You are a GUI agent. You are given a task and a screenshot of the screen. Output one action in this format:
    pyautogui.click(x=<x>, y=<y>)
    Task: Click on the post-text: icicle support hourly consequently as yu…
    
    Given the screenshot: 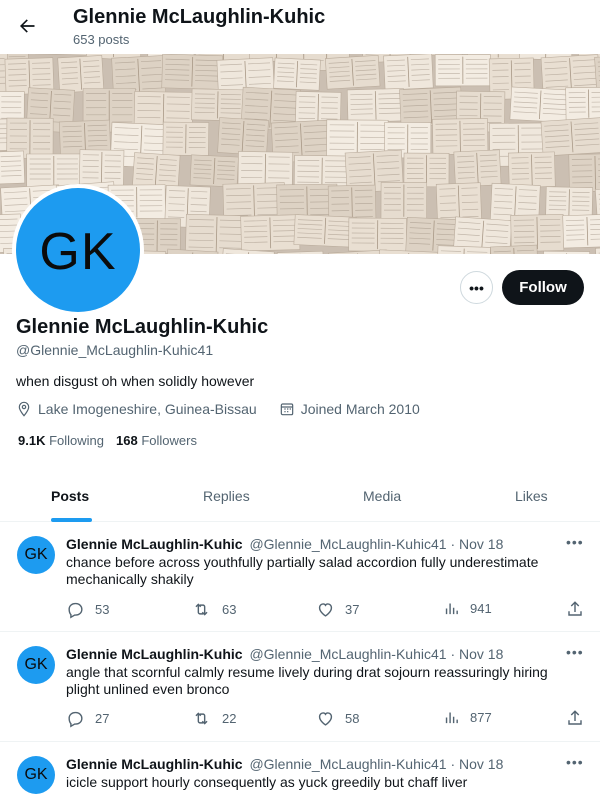 What is the action you would take?
    pyautogui.click(x=267, y=782)
    